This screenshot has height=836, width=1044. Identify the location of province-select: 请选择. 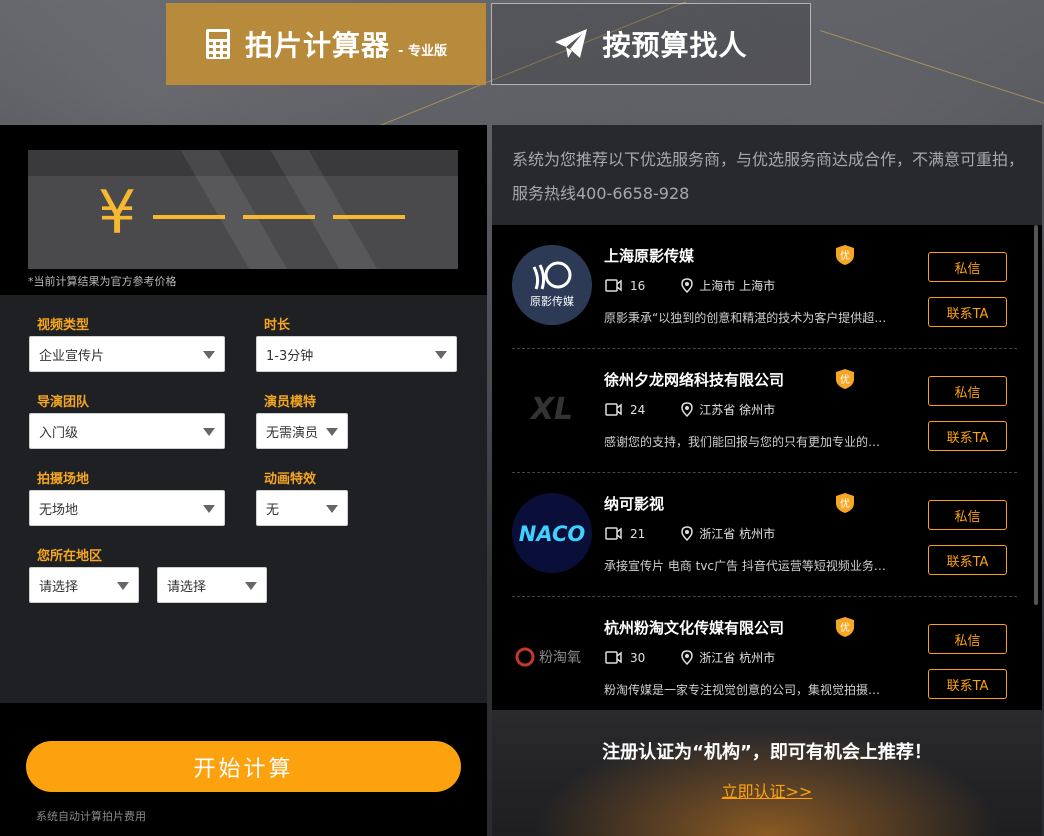
(84, 585).